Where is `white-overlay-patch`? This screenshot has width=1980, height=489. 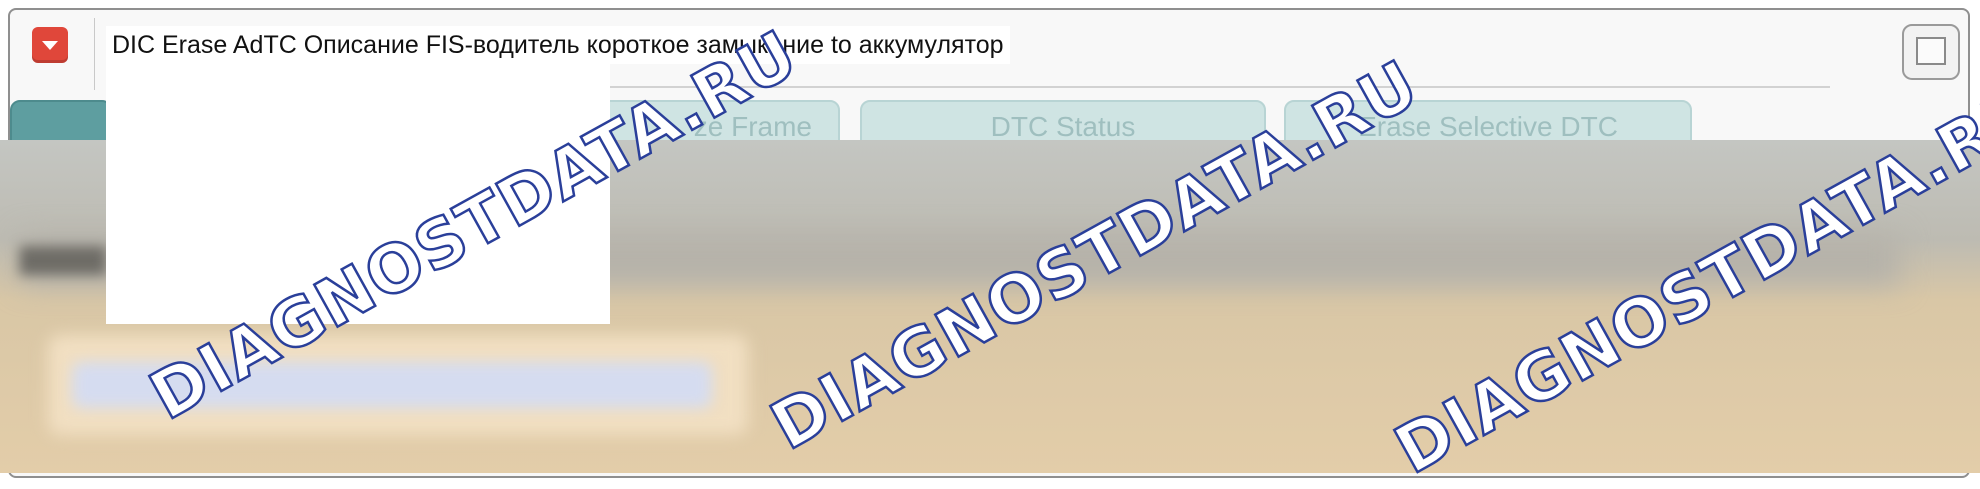 white-overlay-patch is located at coordinates (358, 194).